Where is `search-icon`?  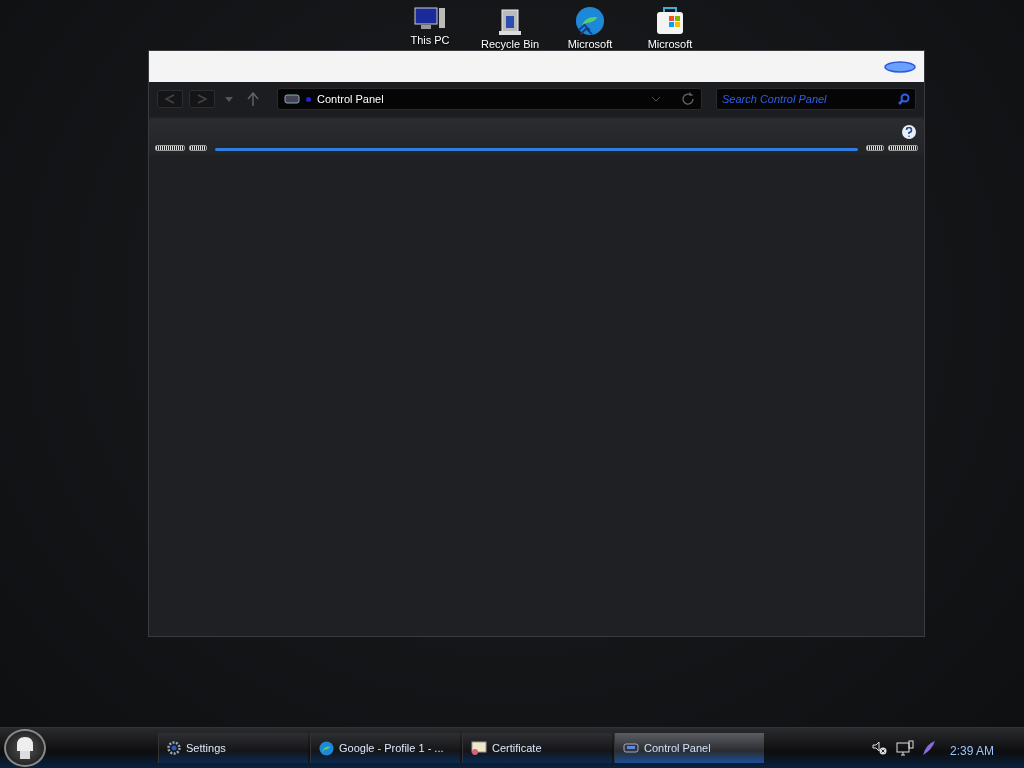 search-icon is located at coordinates (904, 99).